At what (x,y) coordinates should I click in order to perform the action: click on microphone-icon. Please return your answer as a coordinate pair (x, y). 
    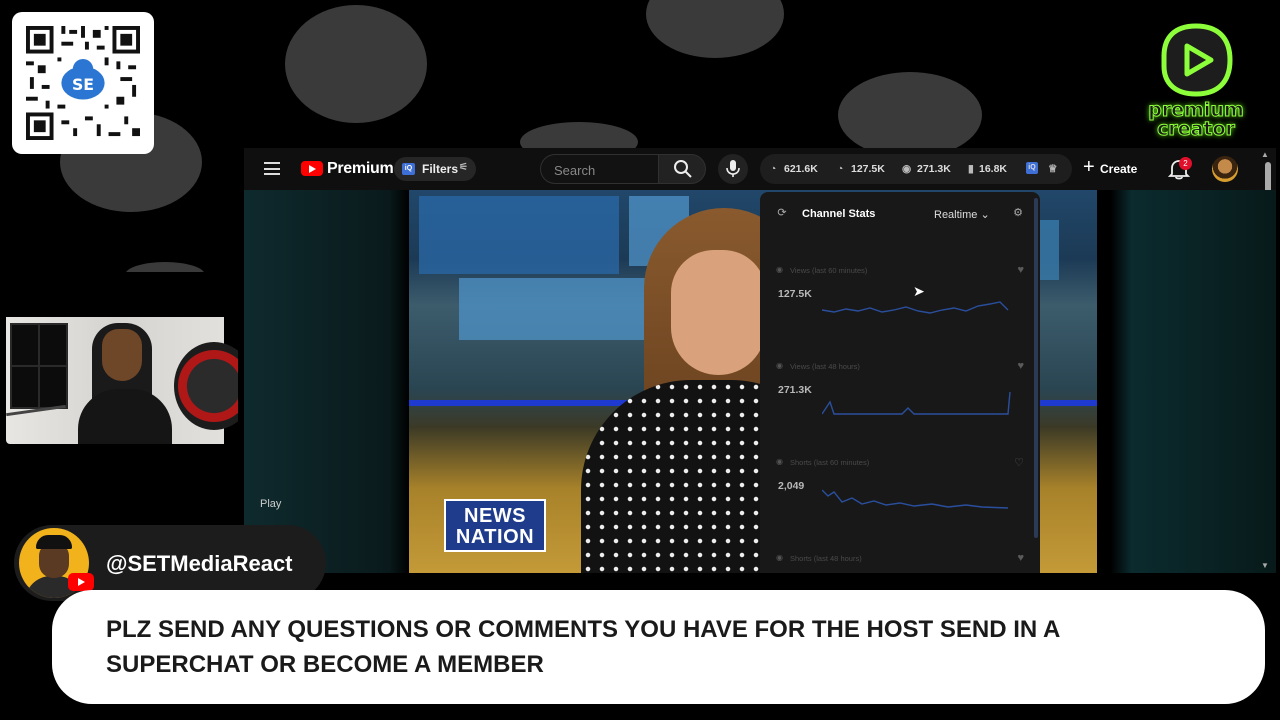
    Looking at the image, I should click on (733, 168).